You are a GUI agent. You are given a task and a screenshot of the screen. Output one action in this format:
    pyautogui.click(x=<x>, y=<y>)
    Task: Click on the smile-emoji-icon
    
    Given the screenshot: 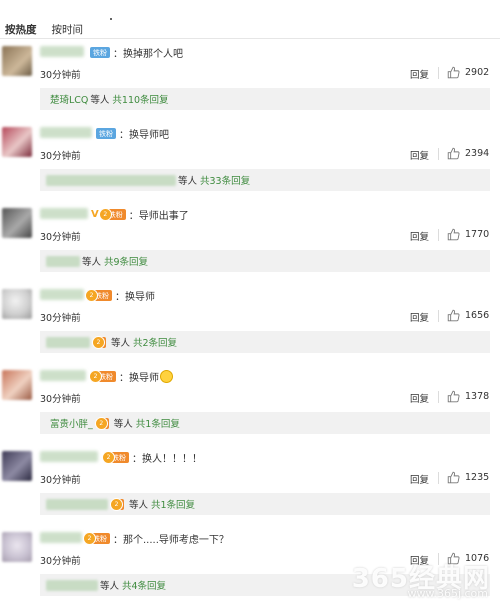 What is the action you would take?
    pyautogui.click(x=166, y=376)
    